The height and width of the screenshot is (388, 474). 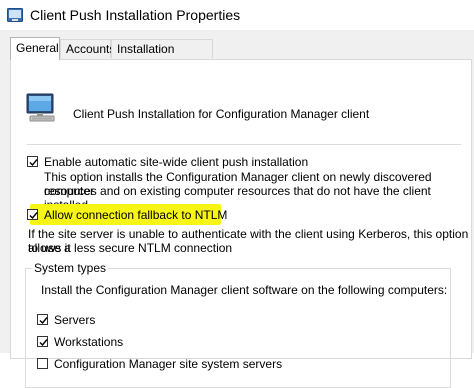 I want to click on divider, so click(x=244, y=144).